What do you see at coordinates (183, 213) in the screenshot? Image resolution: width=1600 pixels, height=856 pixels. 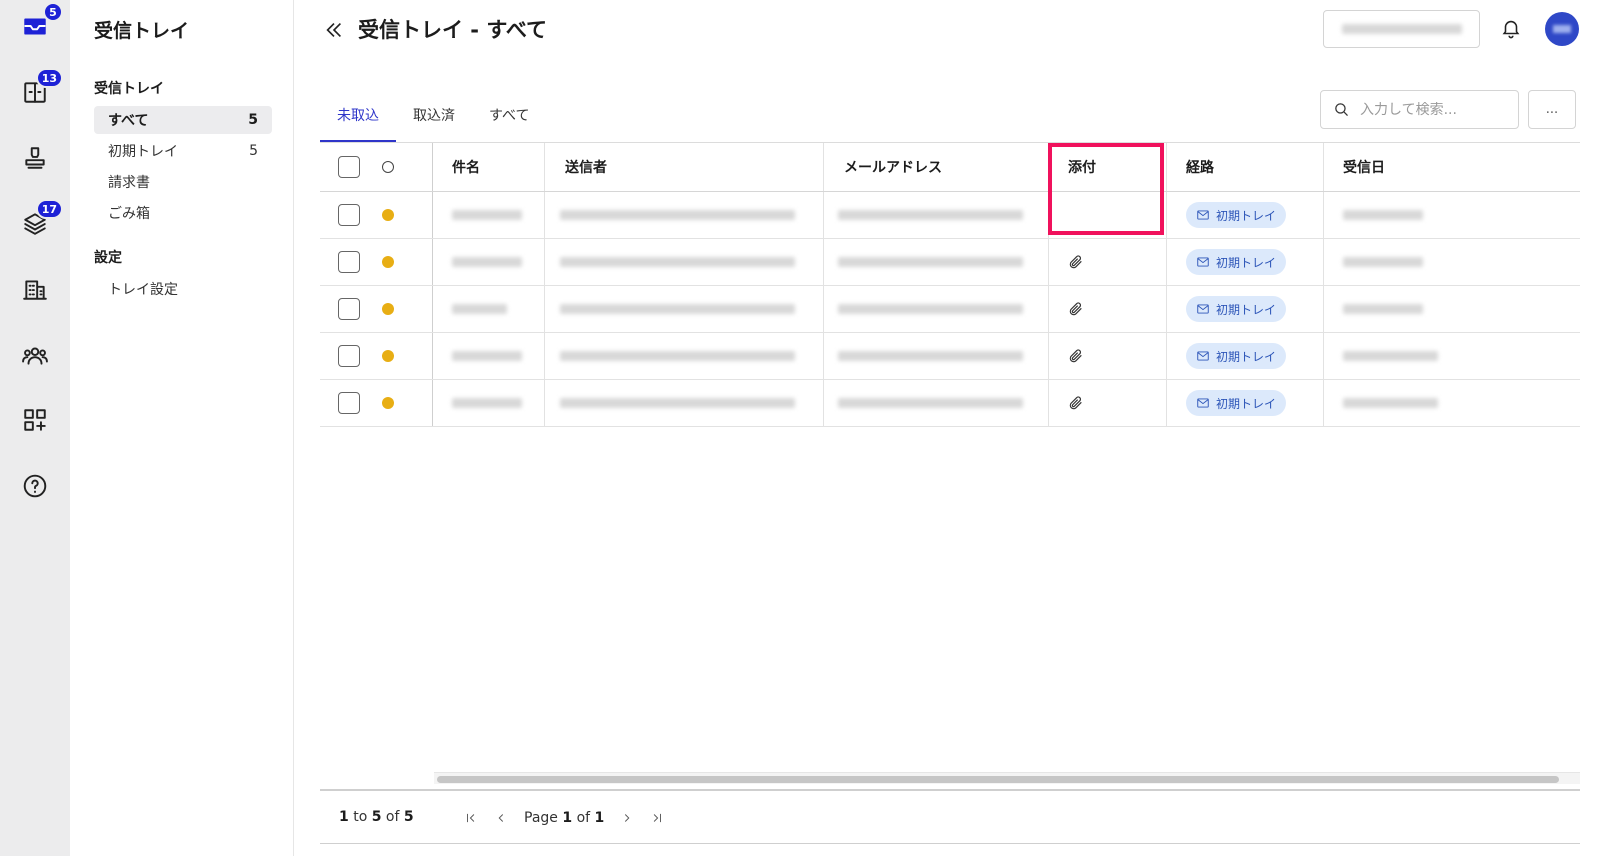 I see `sidebar-item-trash: ごみ箱` at bounding box center [183, 213].